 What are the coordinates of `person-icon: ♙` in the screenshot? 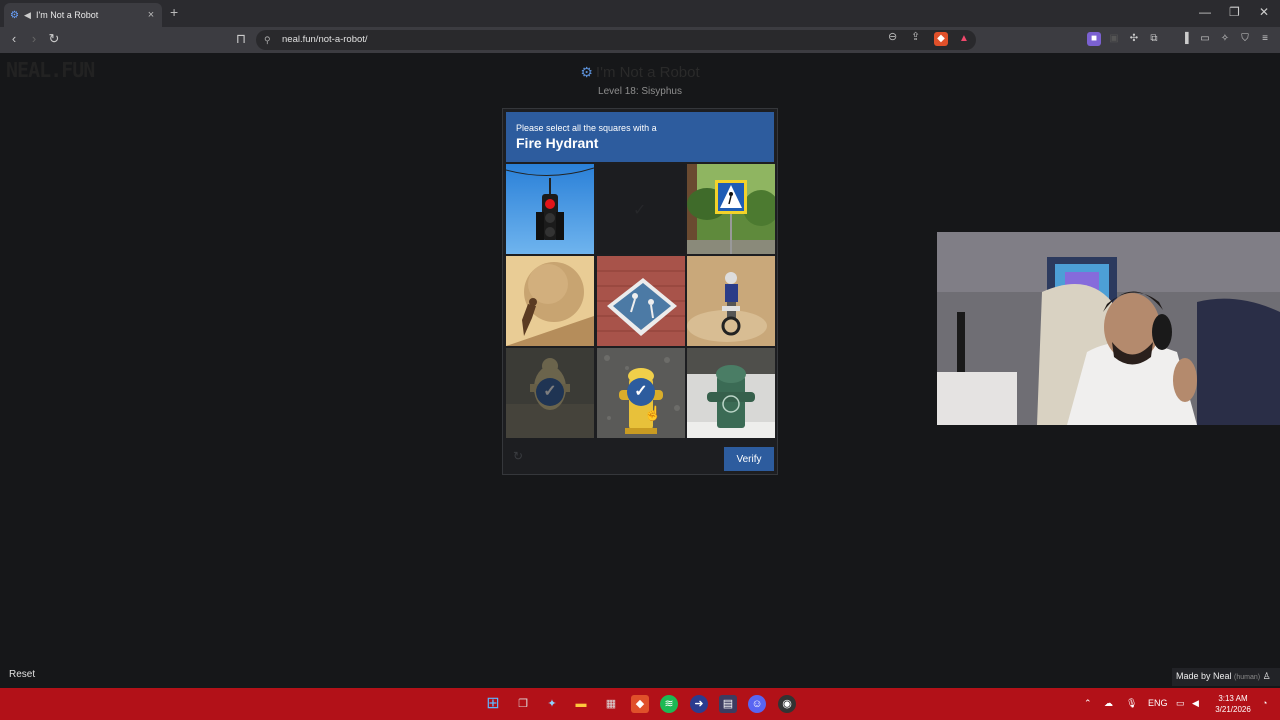 It's located at (1266, 676).